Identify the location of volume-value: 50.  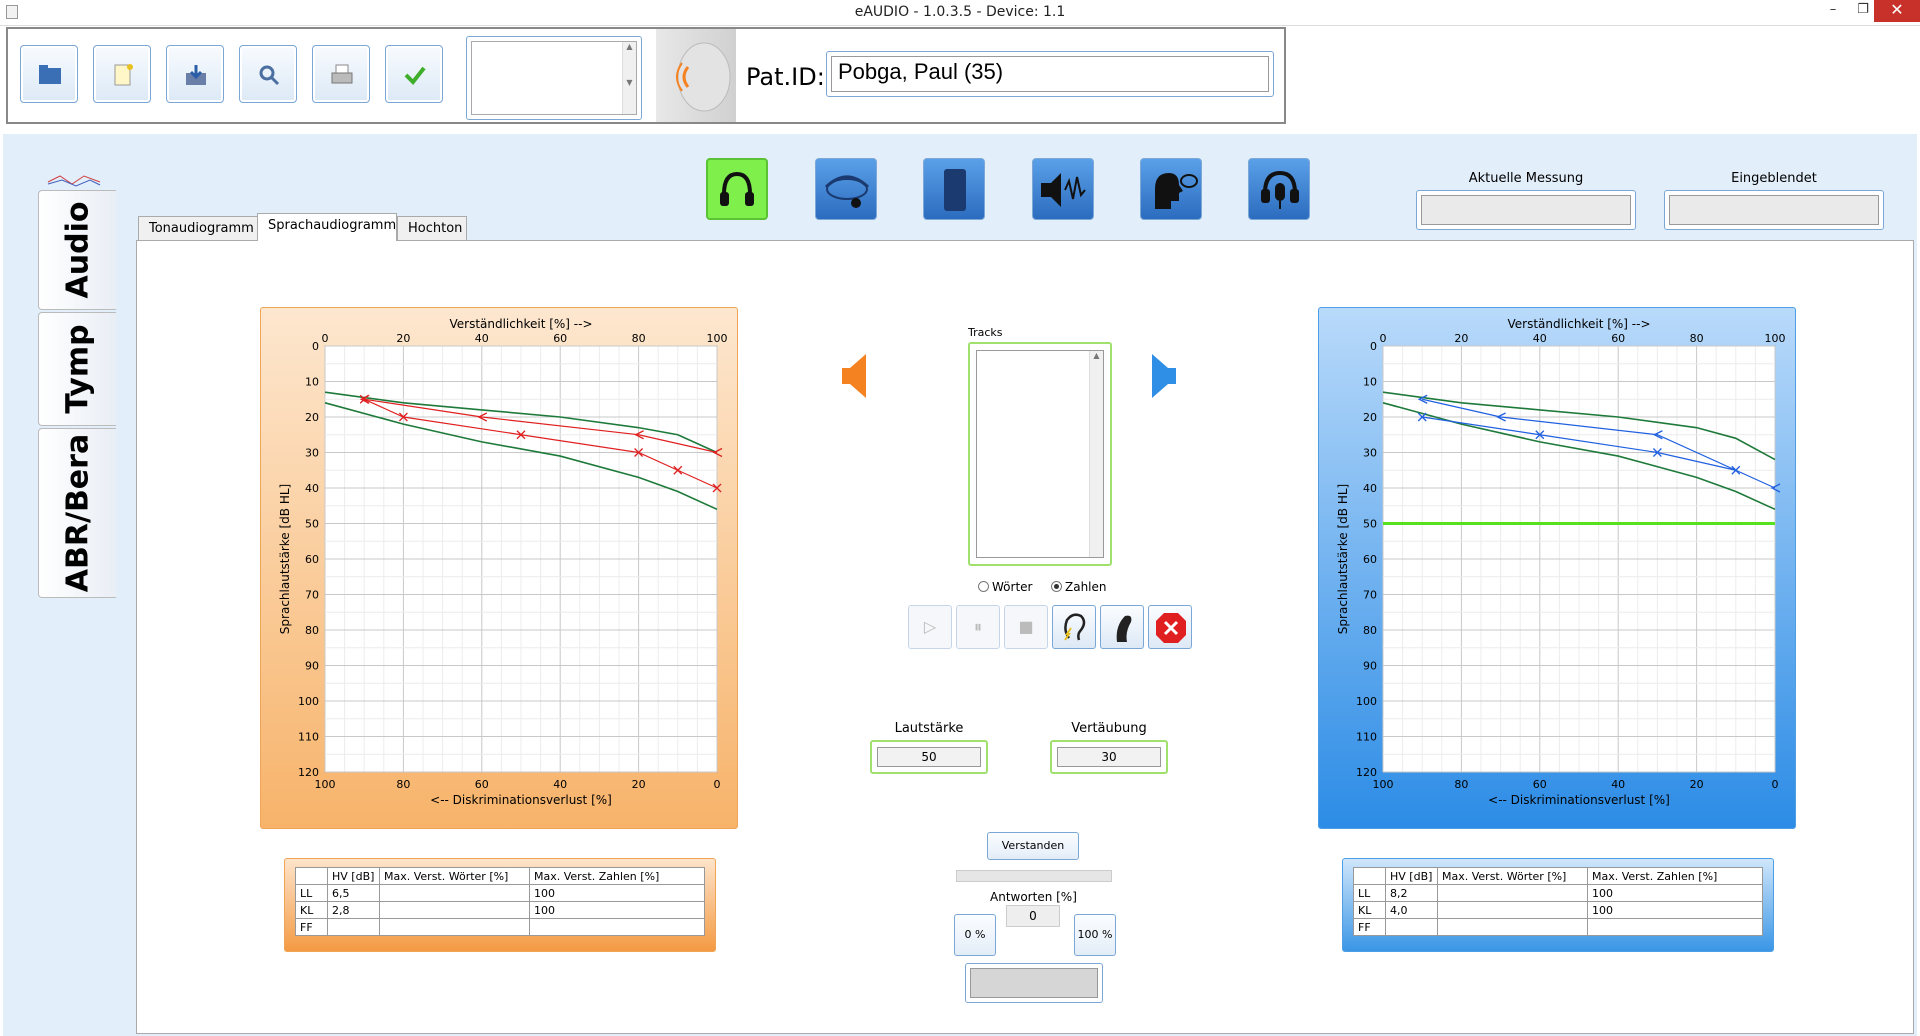
(929, 757).